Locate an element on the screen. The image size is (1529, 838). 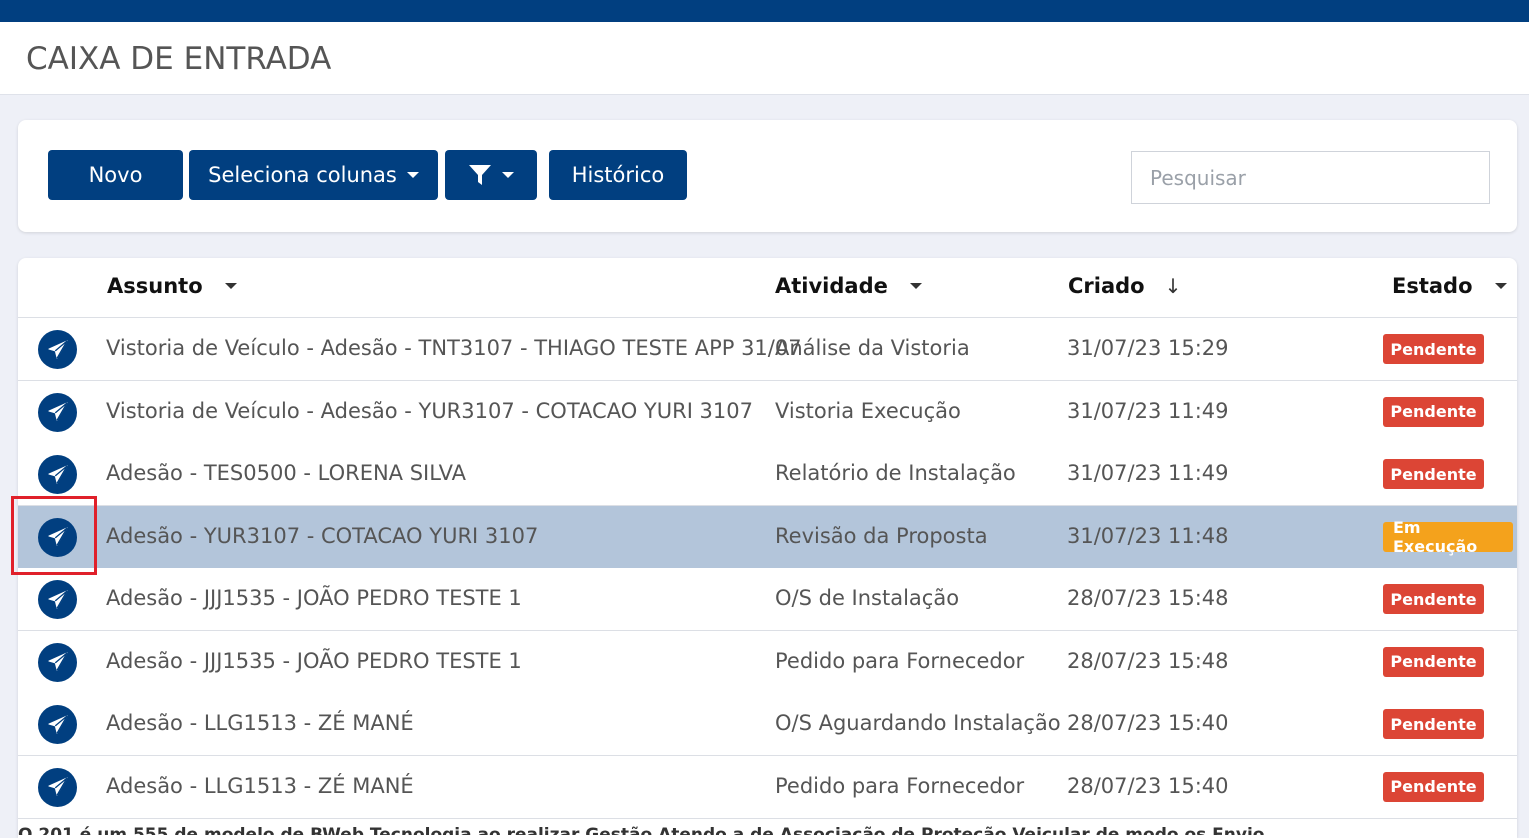
column-label-state: Estado is located at coordinates (1432, 286).